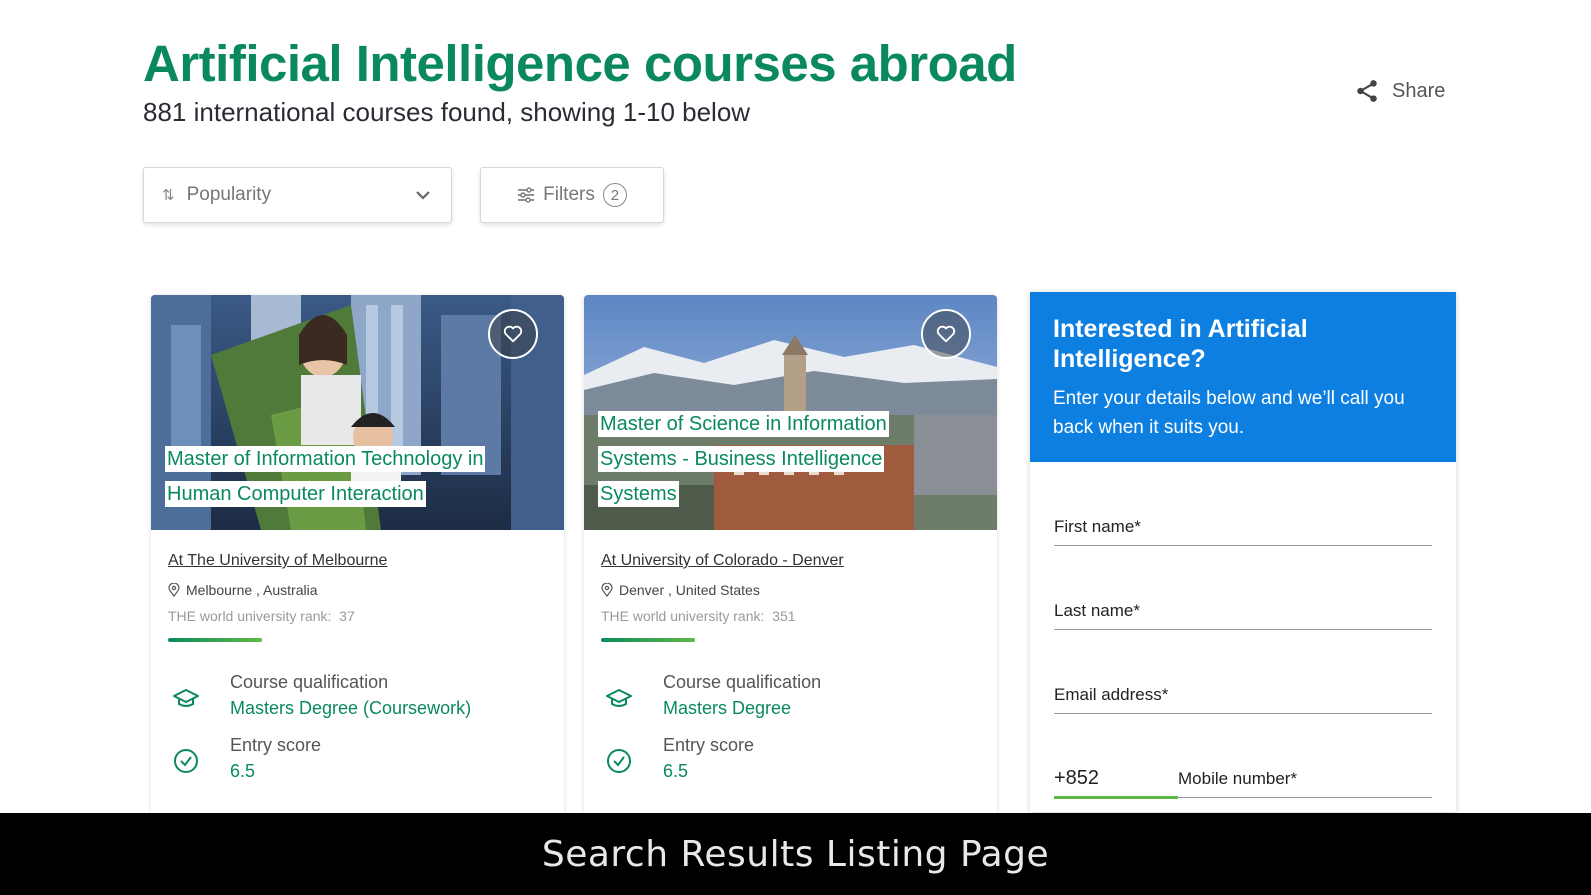 The image size is (1591, 895). Describe the element at coordinates (1116, 783) in the screenshot. I see `country-code-select: +852` at that location.